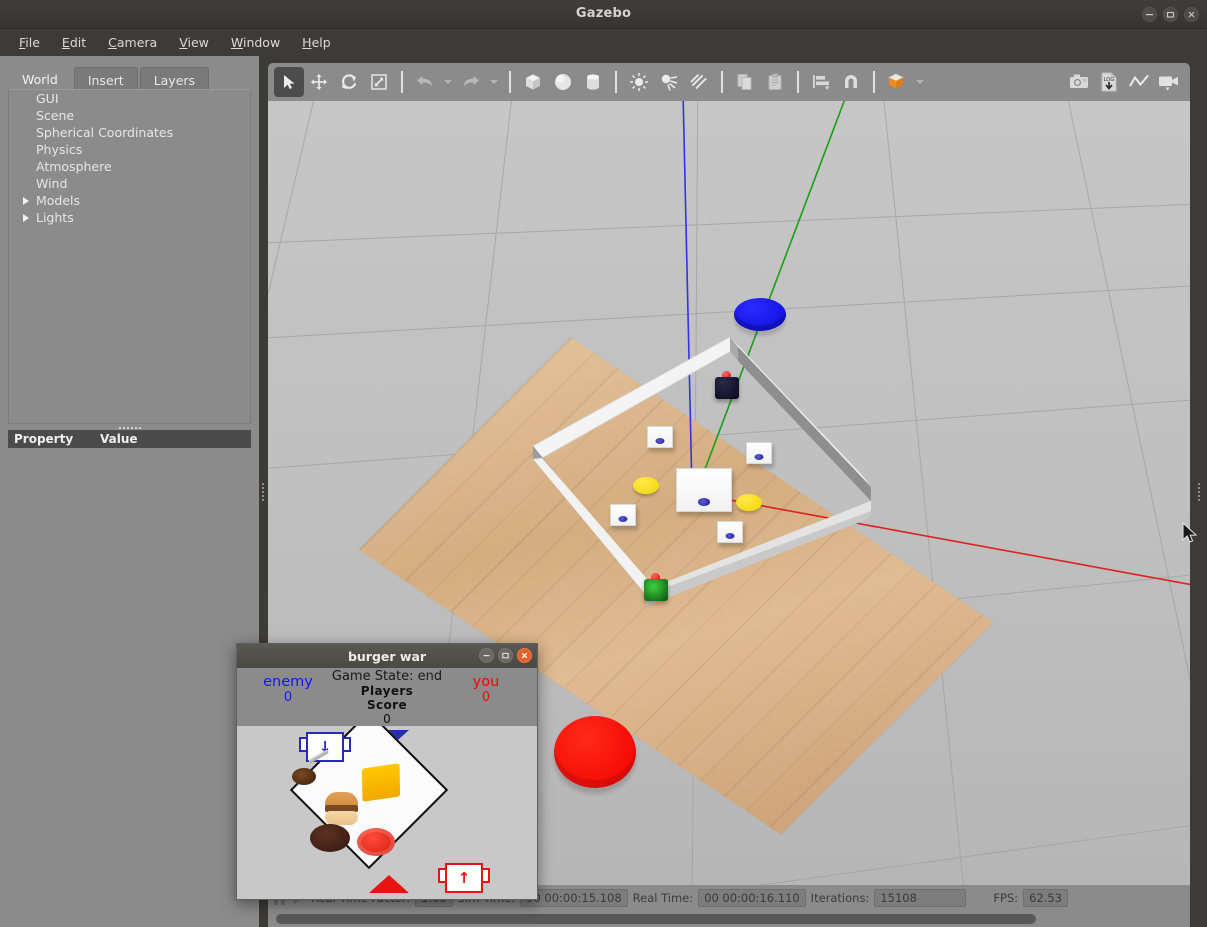 The image size is (1207, 927). I want to click on tree-item-label: GUI, so click(47, 98).